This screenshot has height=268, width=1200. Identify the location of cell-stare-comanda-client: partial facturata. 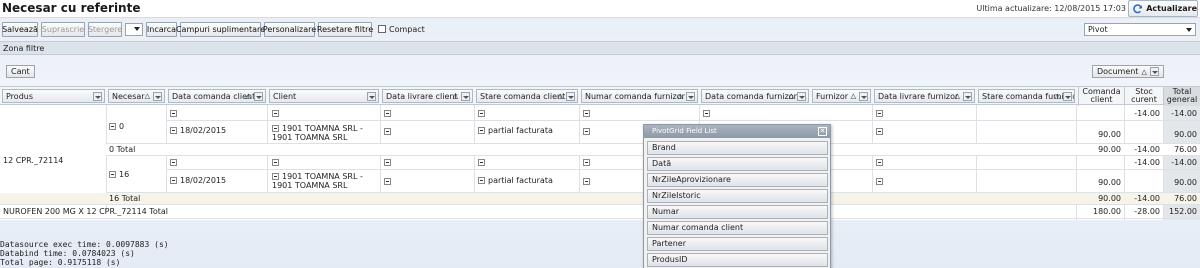
(515, 180).